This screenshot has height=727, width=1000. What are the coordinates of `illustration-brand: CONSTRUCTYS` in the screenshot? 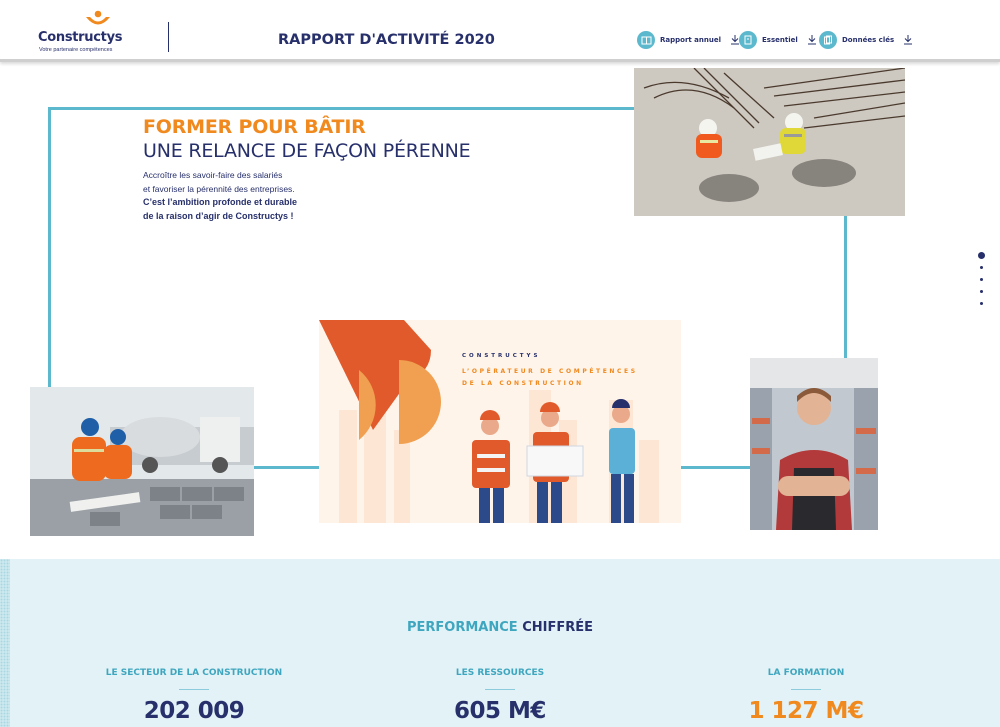 It's located at (501, 356).